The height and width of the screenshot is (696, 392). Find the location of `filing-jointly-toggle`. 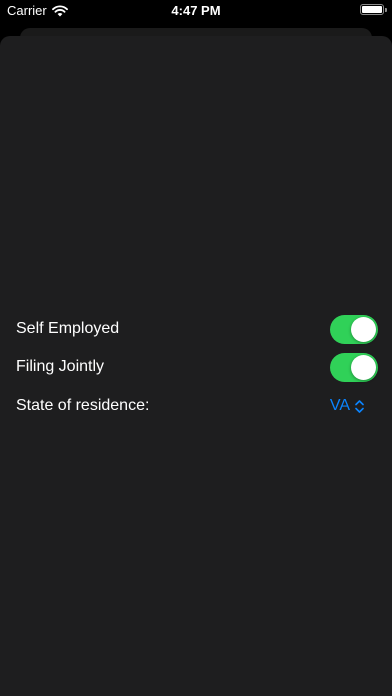

filing-jointly-toggle is located at coordinates (354, 367).